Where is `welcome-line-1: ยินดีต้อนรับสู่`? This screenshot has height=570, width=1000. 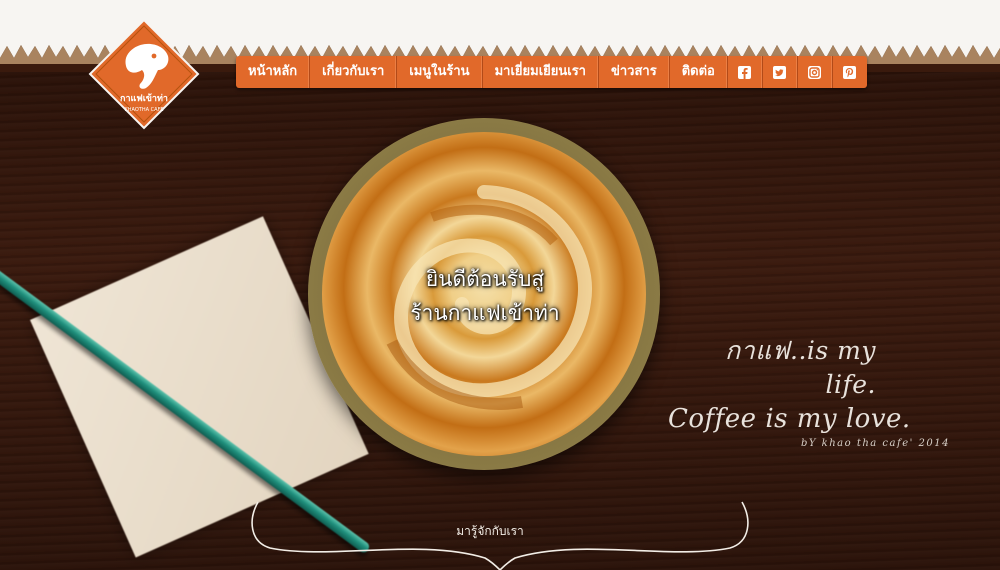 welcome-line-1: ยินดีต้อนรับสู่ is located at coordinates (485, 279).